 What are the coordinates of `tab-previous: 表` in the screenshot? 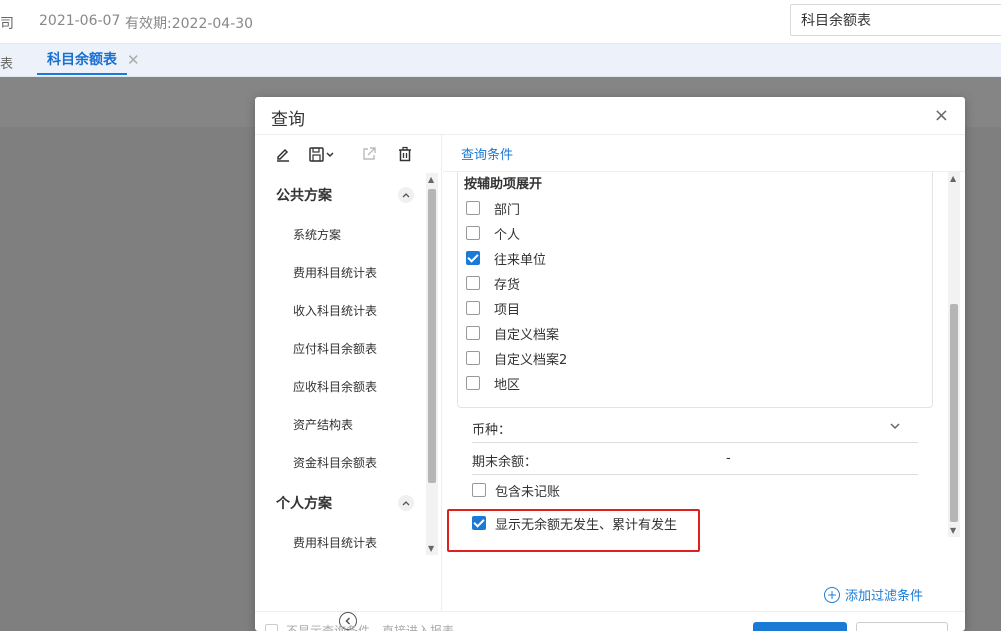 It's located at (6, 62).